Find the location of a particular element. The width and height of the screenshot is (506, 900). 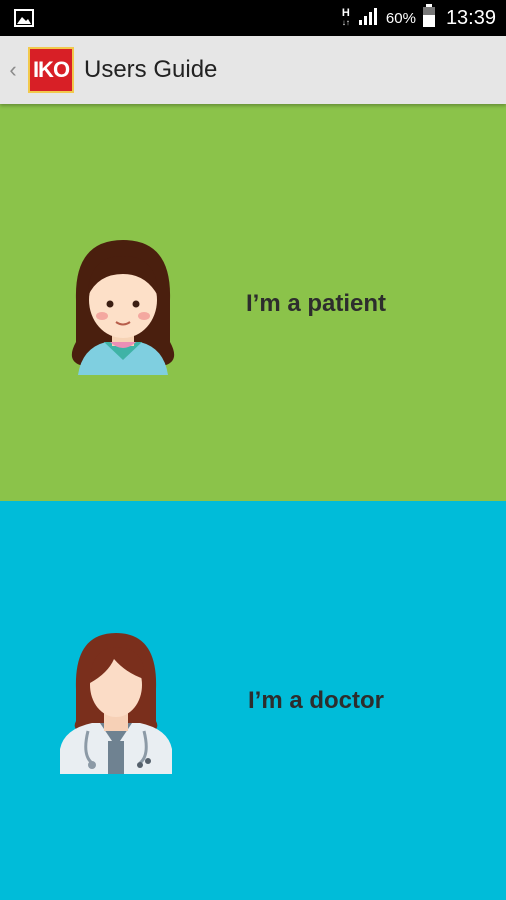

status-indicators: H ↓↑ 60% 13:39 is located at coordinates (418, 18).